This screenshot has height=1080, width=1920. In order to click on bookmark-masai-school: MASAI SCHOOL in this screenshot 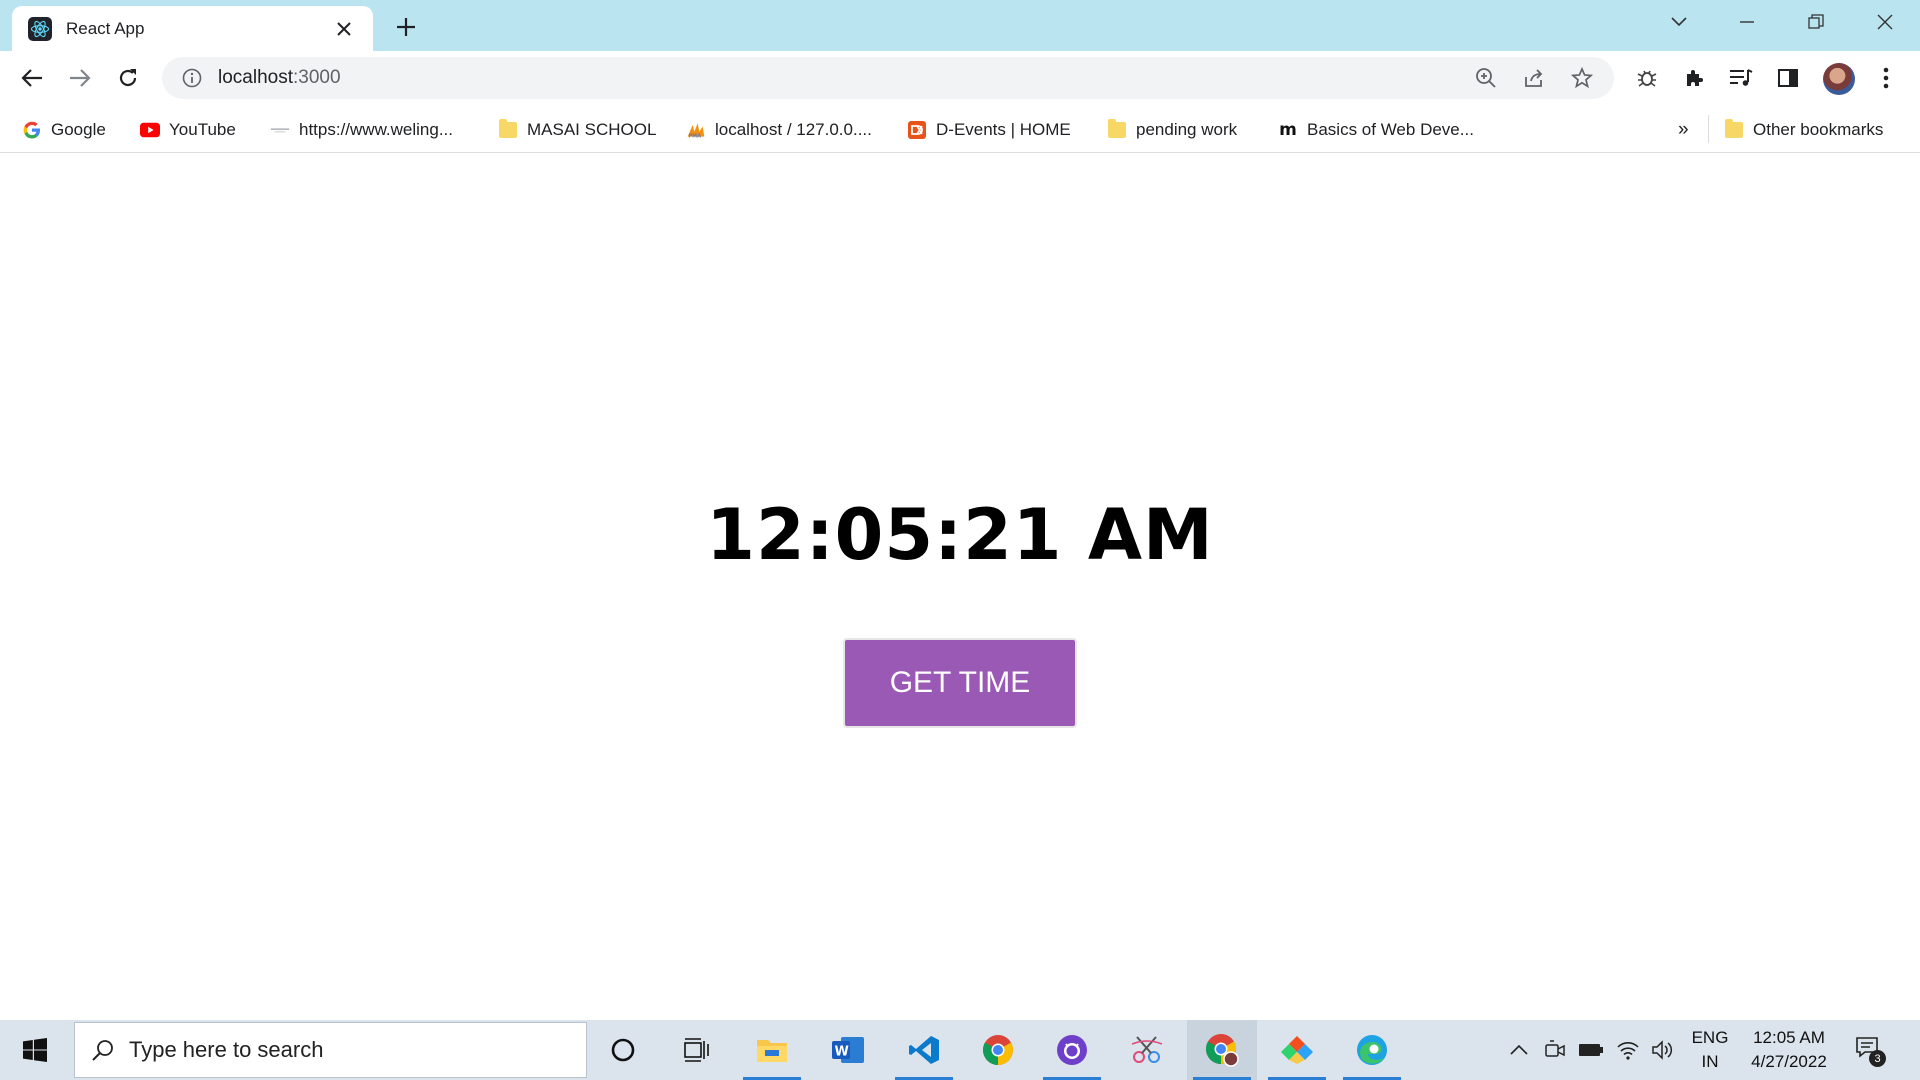, I will do `click(577, 130)`.